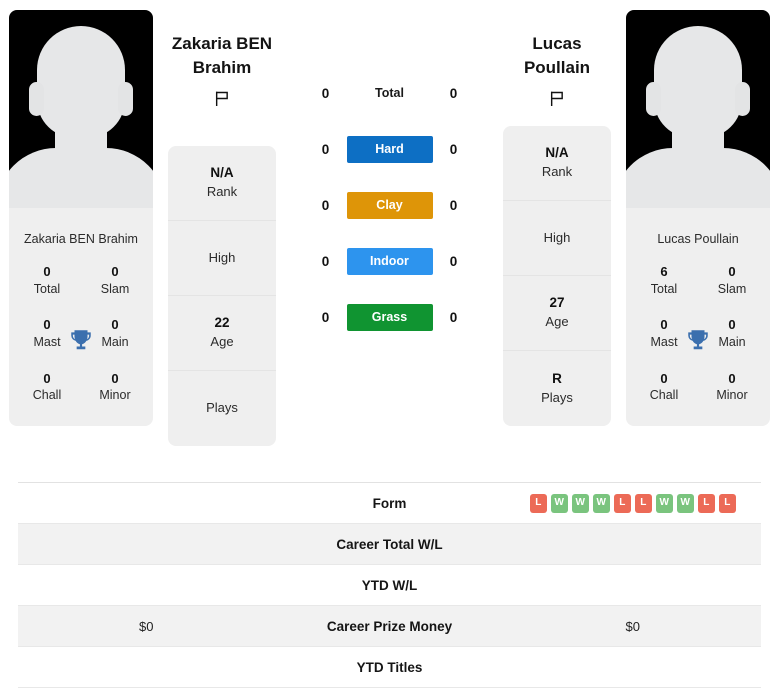 The height and width of the screenshot is (699, 779). Describe the element at coordinates (557, 388) in the screenshot. I see `stat-plays: R Plays` at that location.